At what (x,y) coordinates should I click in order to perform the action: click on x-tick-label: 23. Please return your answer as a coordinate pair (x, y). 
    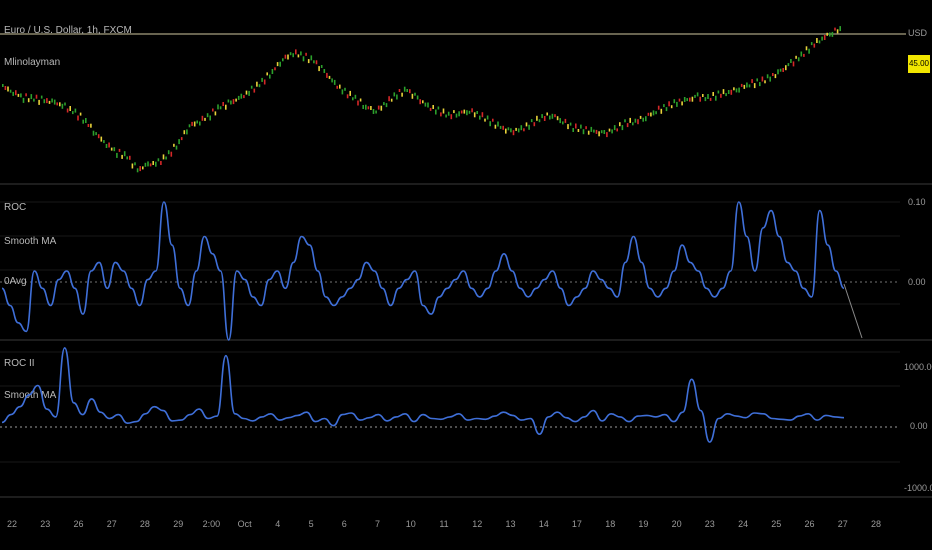
    Looking at the image, I should click on (710, 524).